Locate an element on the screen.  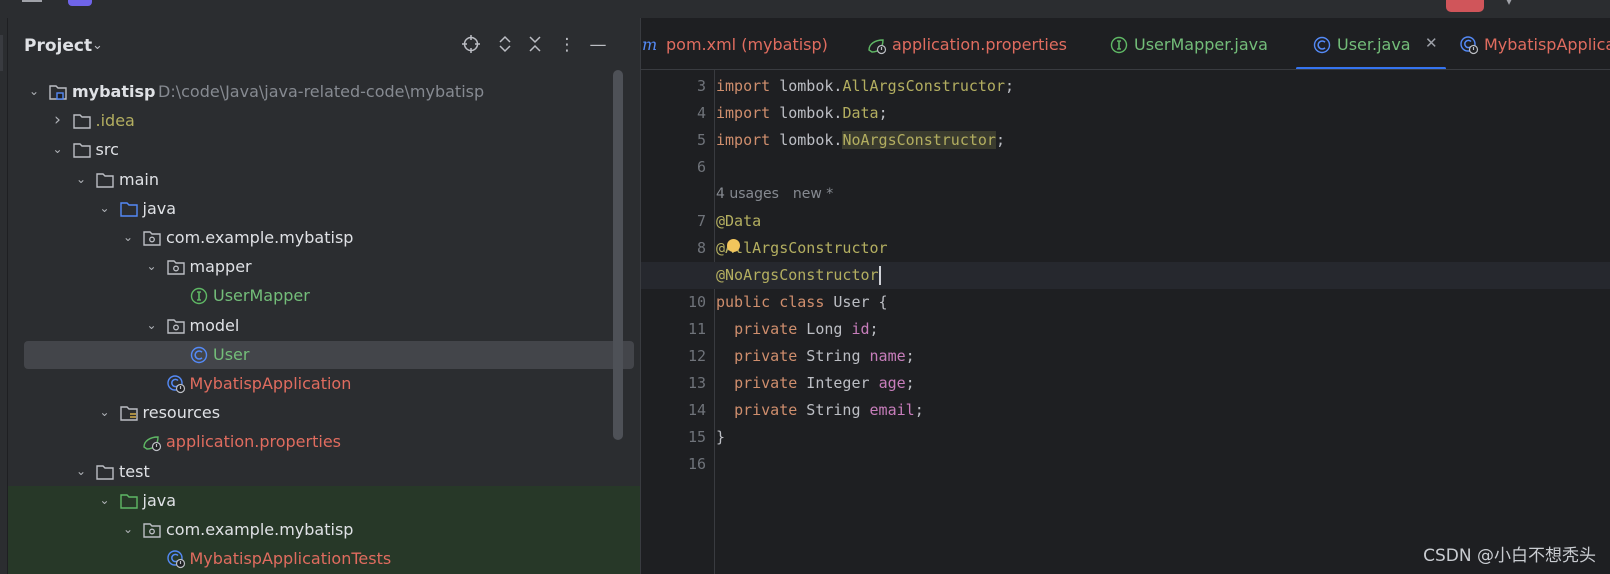
code-line: private Integer age; is located at coordinates (815, 383).